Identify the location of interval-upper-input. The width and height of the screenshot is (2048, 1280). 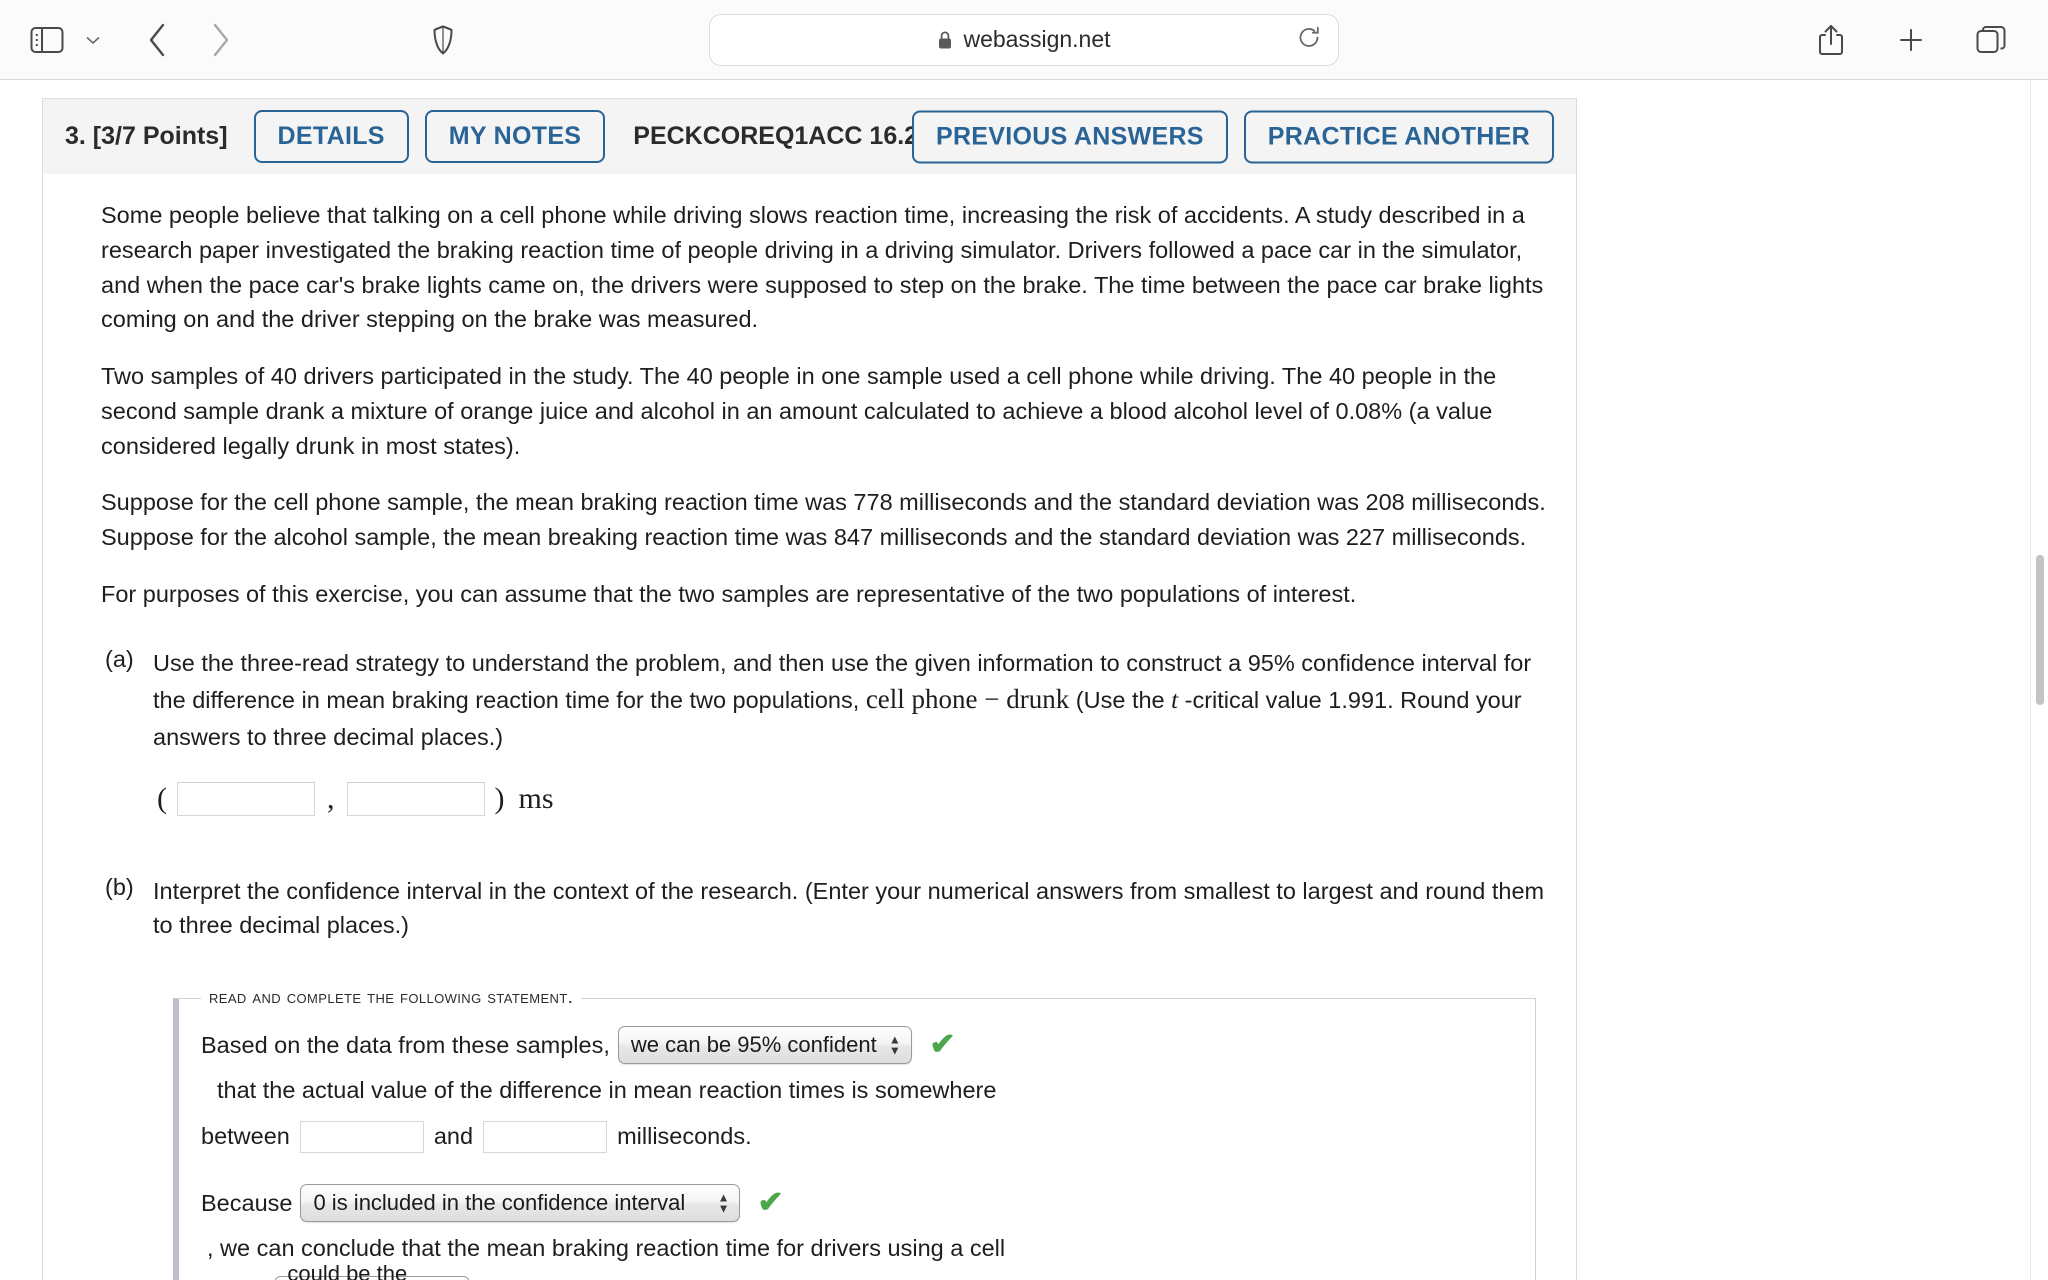
(545, 1136).